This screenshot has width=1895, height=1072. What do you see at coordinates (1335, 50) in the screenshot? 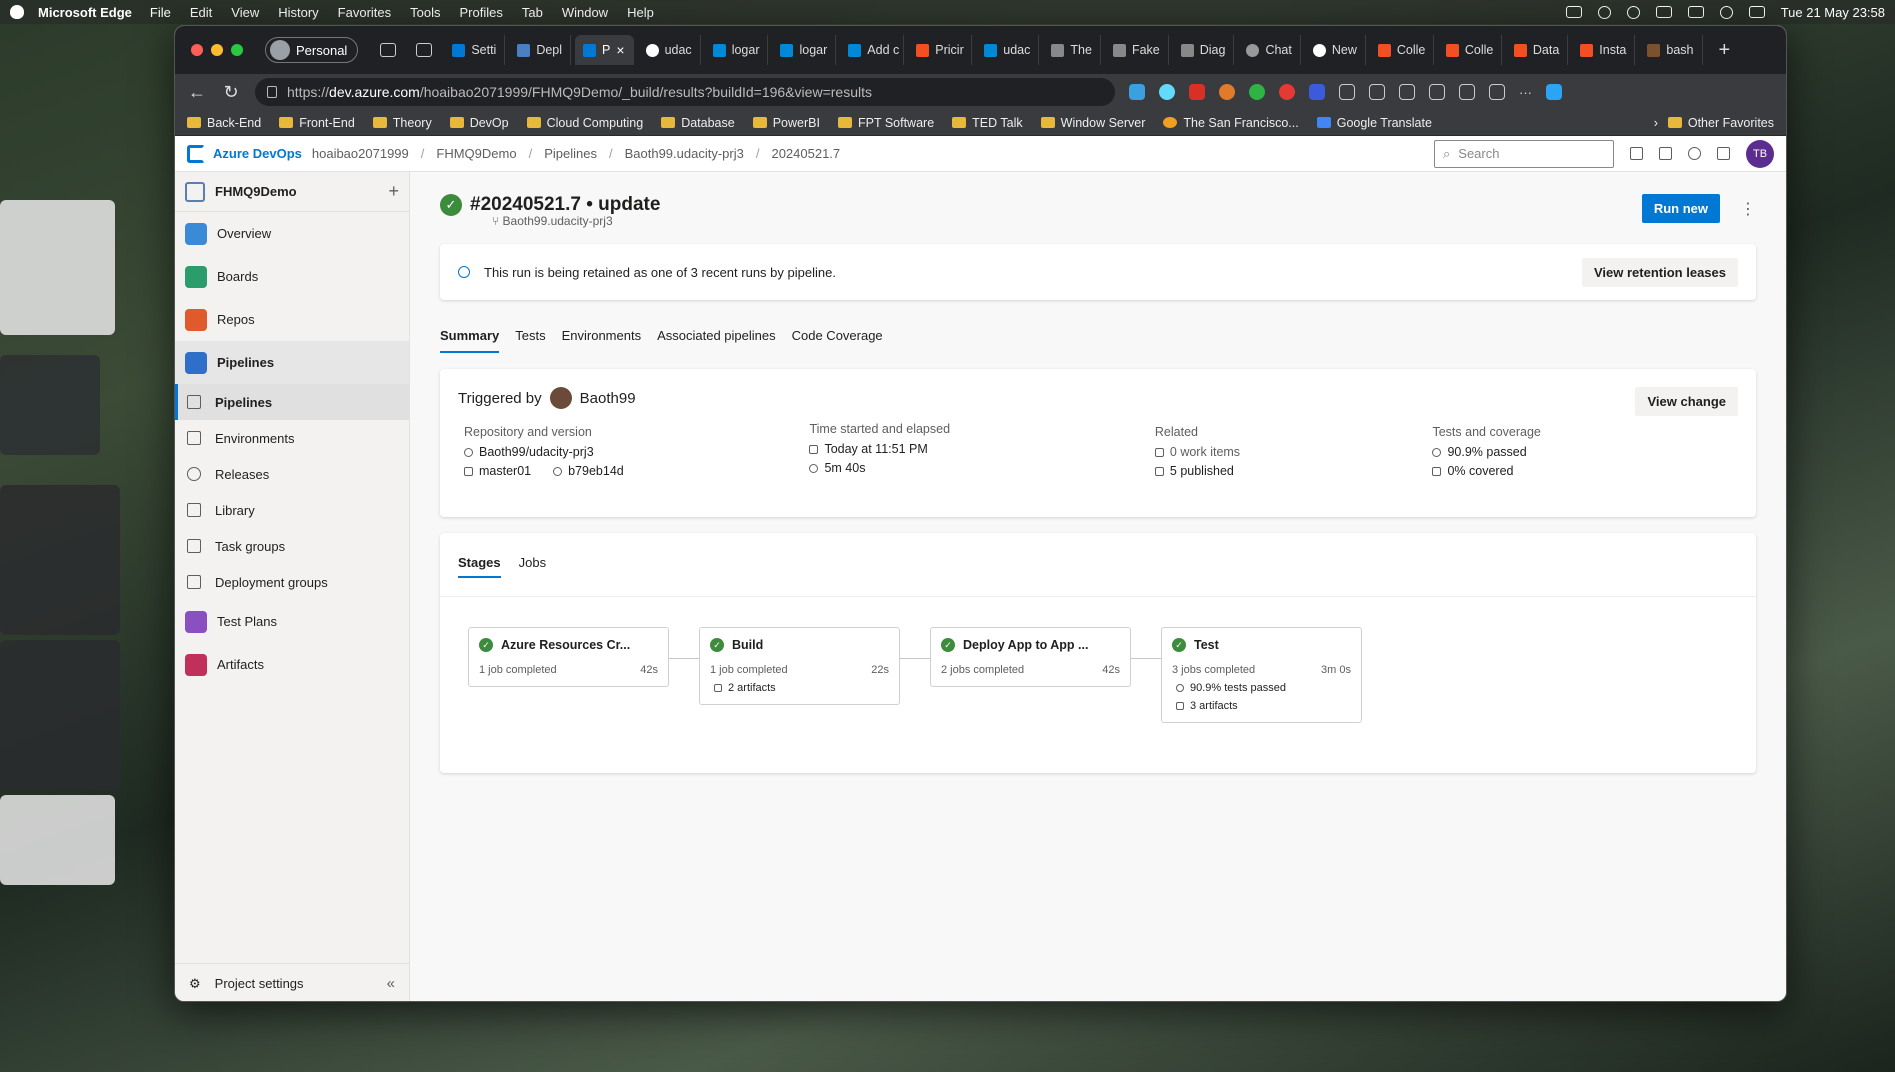
I see `browser-tab: New` at bounding box center [1335, 50].